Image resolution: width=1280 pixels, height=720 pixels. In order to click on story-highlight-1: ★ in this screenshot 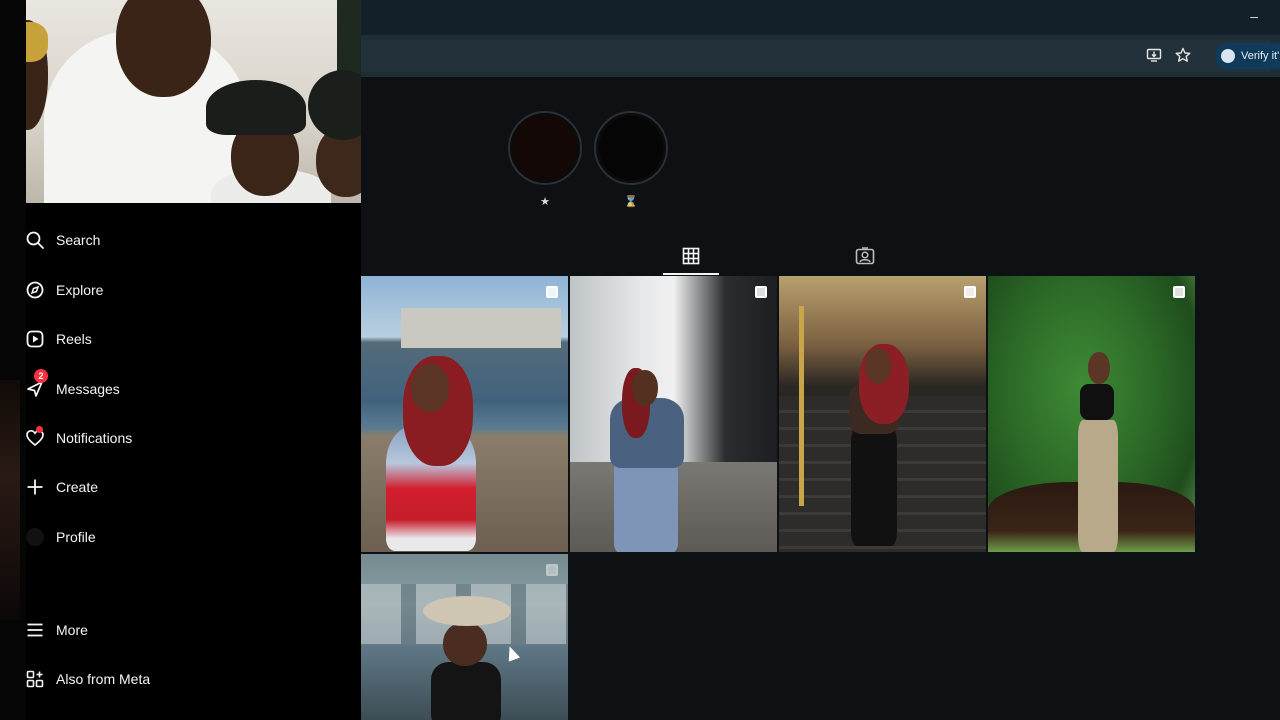, I will do `click(545, 159)`.